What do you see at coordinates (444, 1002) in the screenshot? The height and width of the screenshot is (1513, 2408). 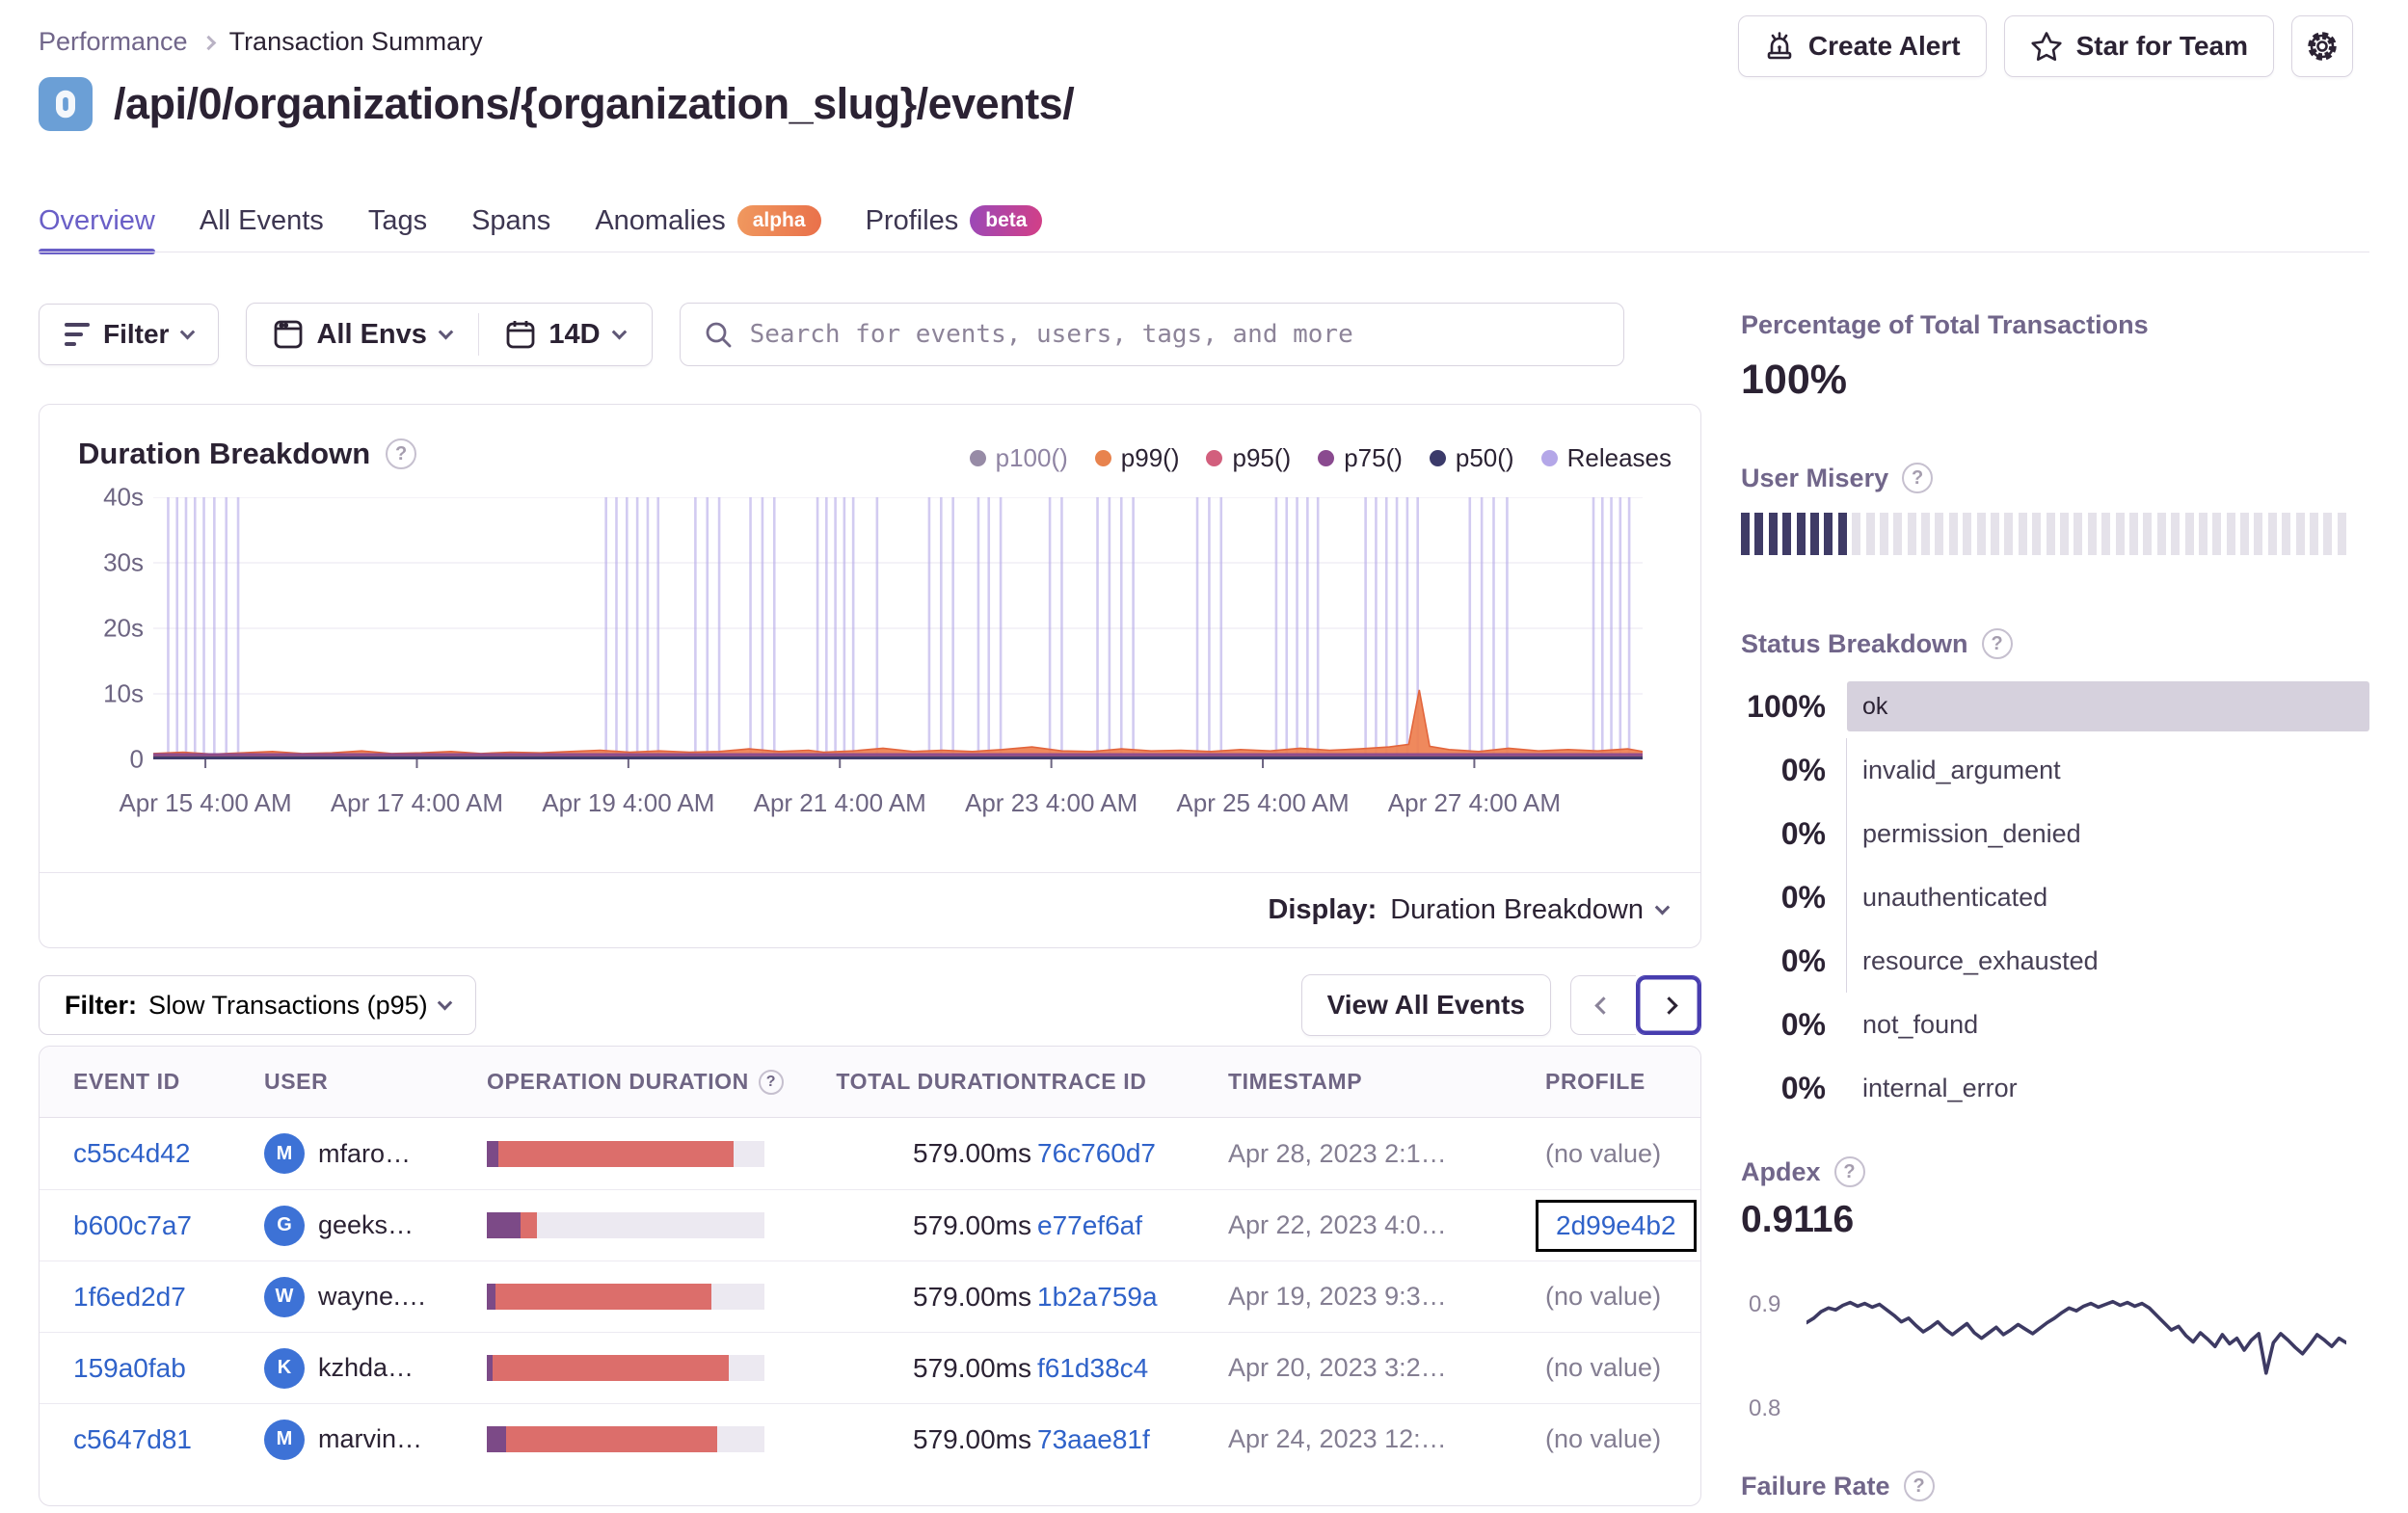 I see `chevron-down-icon` at bounding box center [444, 1002].